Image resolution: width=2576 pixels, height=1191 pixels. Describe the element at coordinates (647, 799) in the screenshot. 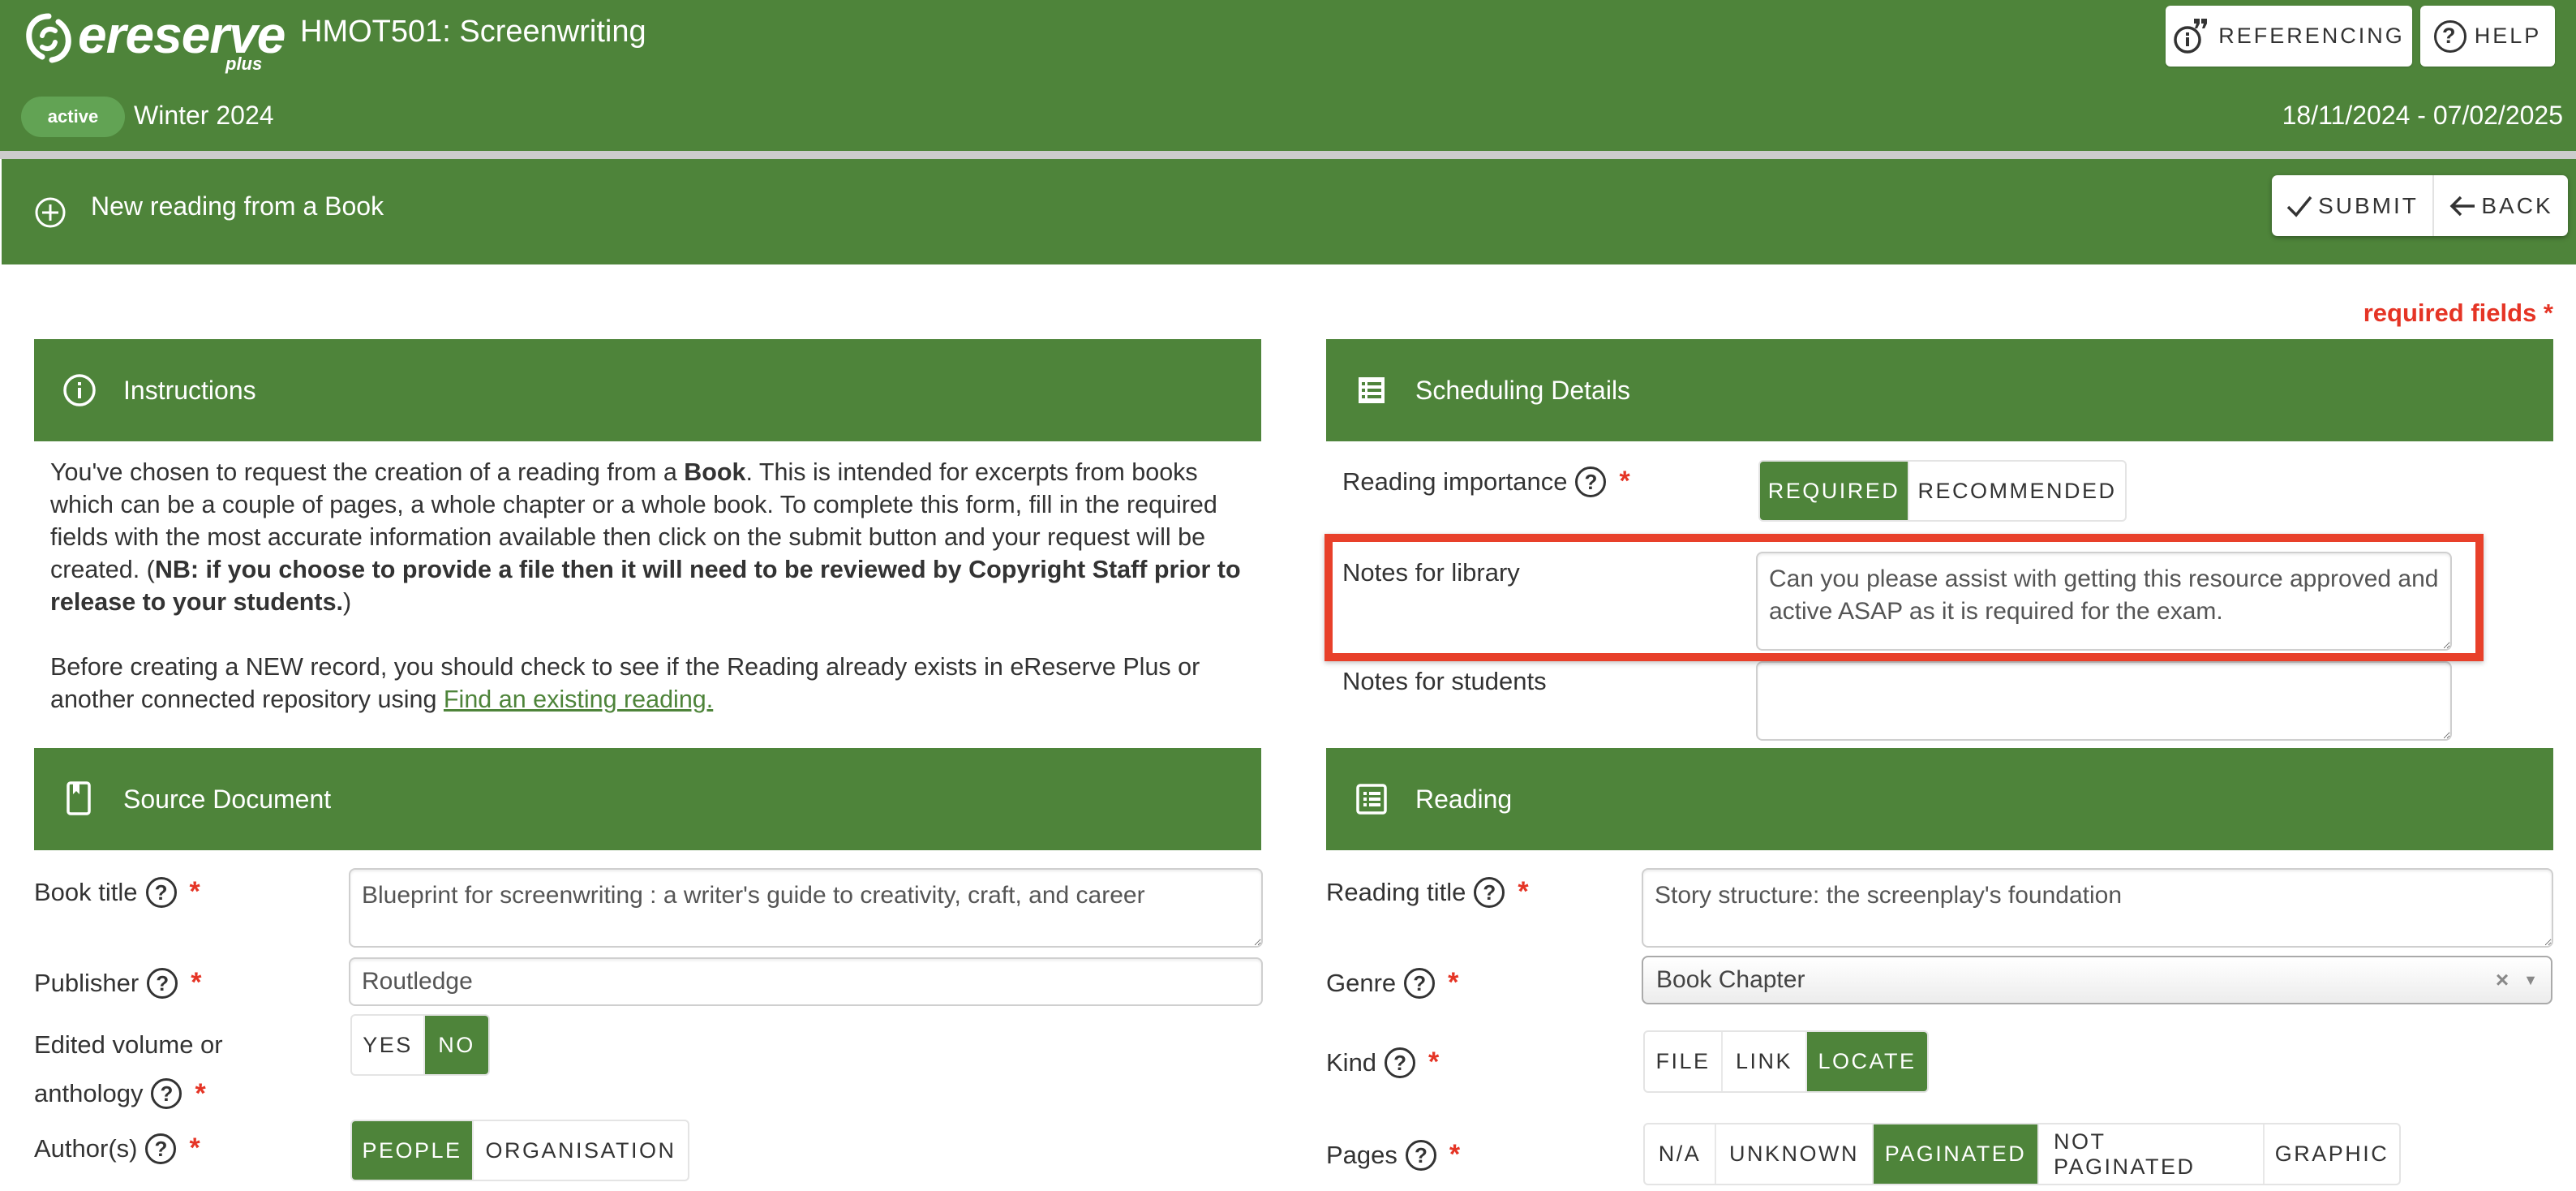

I see `source-document-panel-header: Source Document` at that location.